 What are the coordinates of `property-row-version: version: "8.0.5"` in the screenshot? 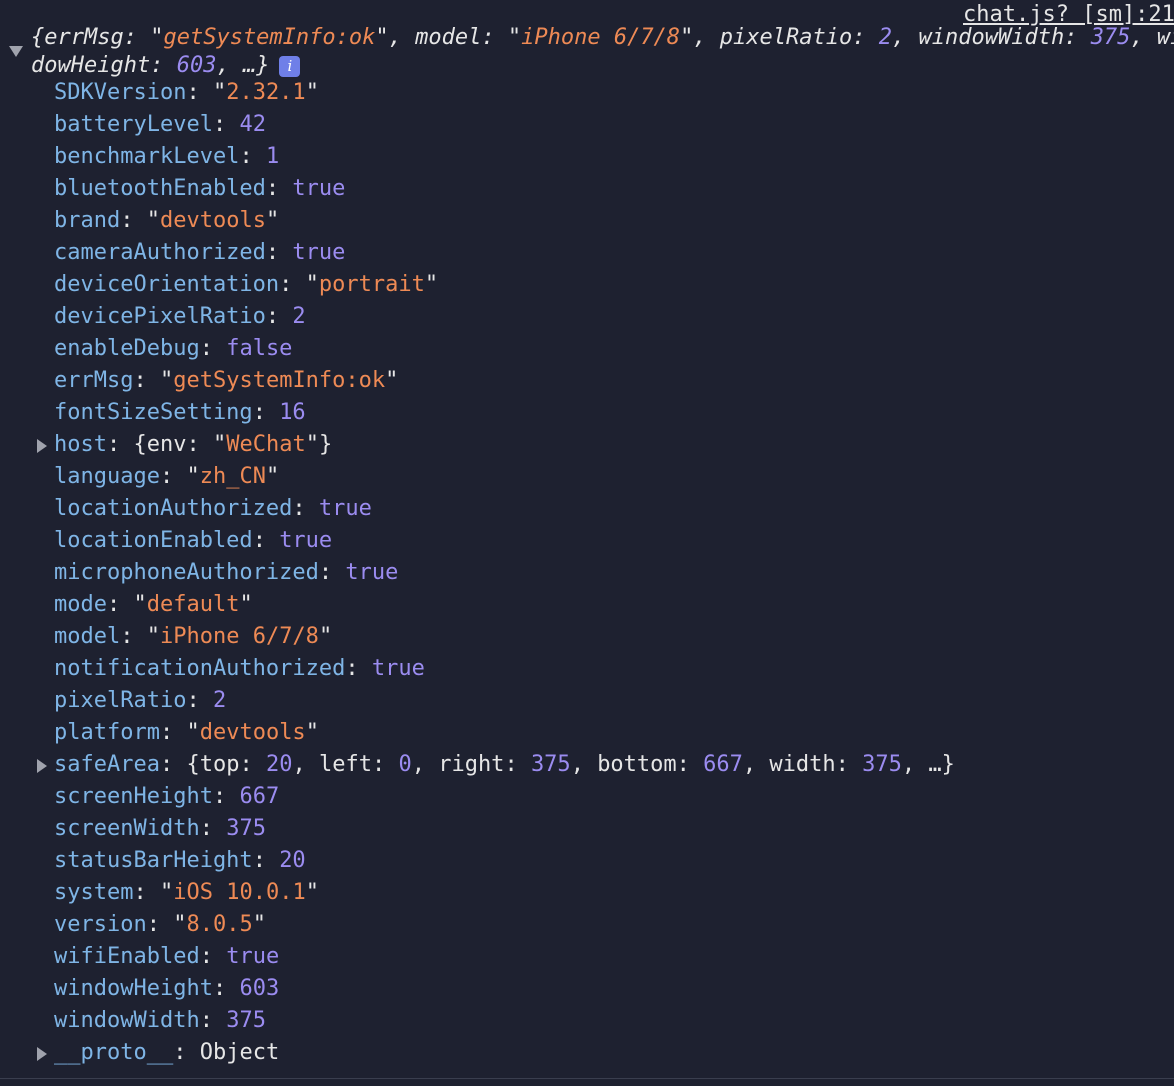 It's located at (587, 926).